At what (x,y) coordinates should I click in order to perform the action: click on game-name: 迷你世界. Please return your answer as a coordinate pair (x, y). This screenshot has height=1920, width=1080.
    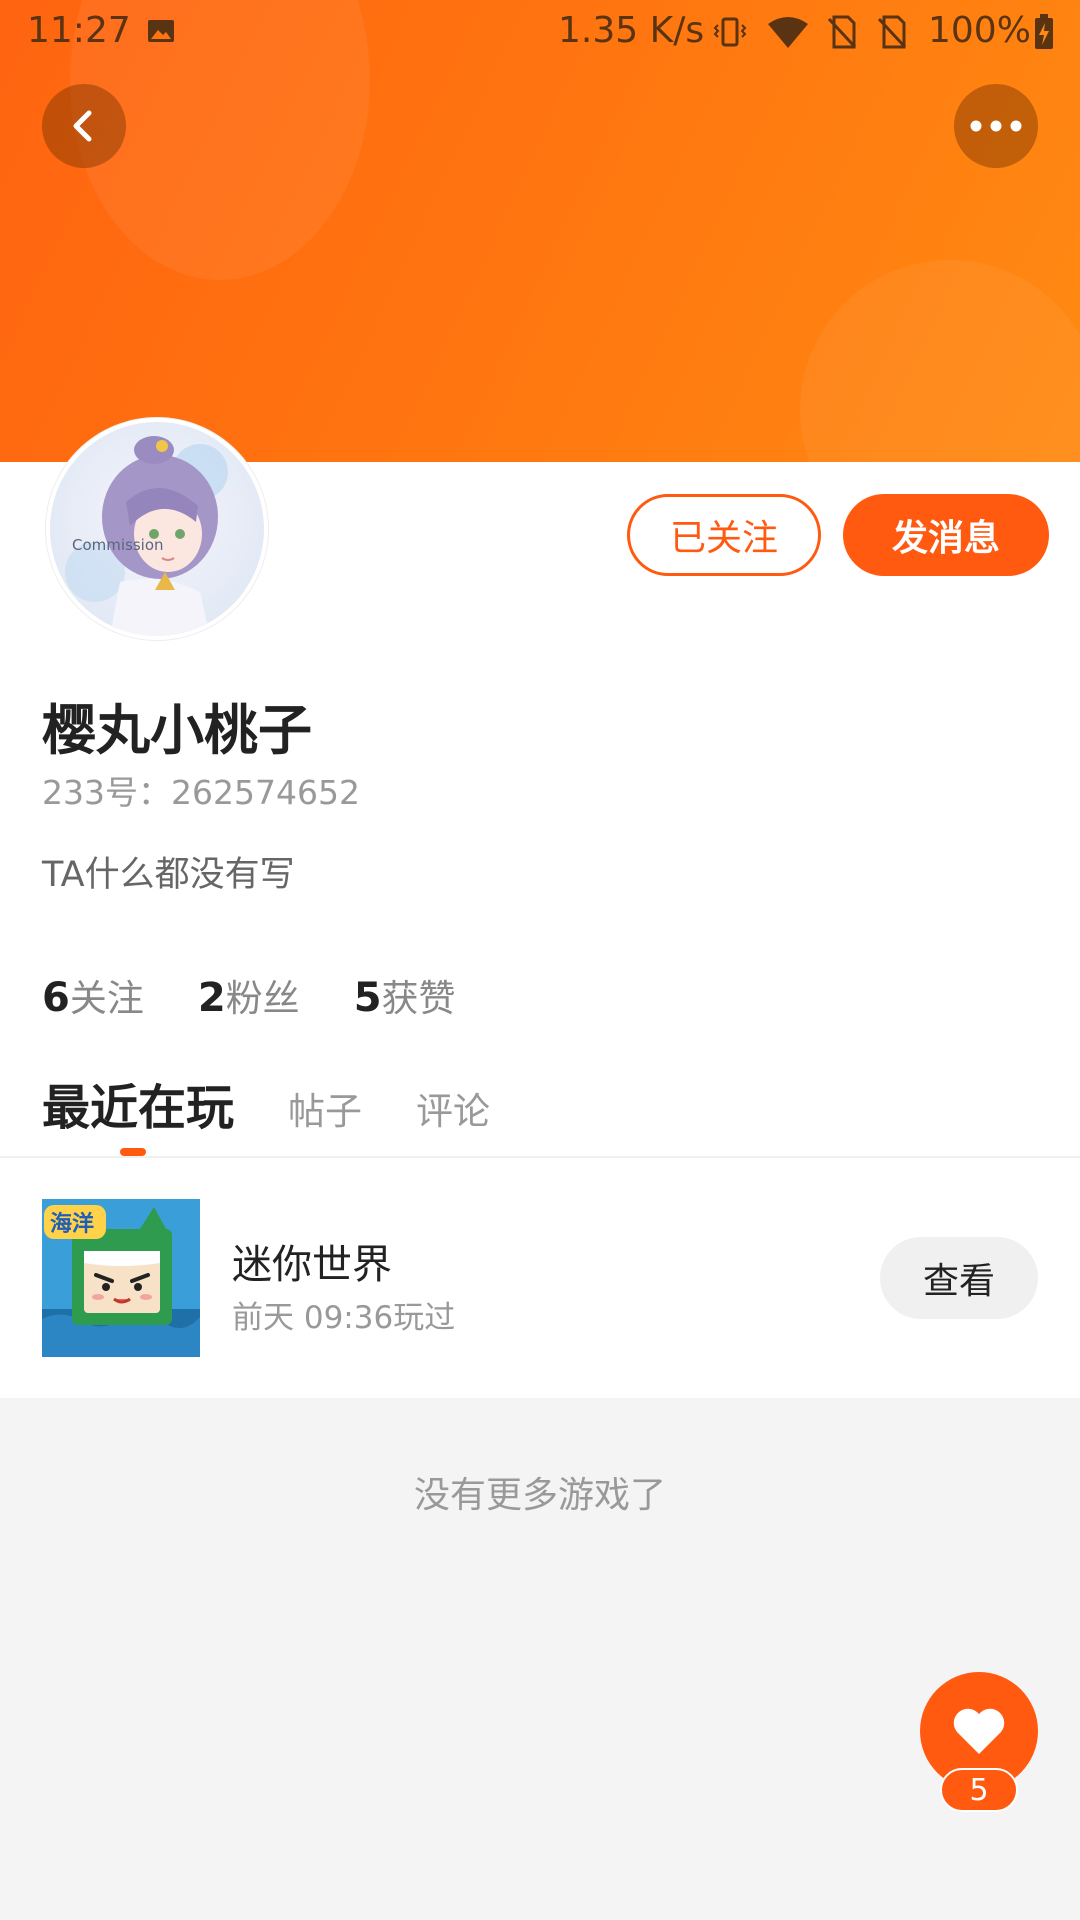
    Looking at the image, I should click on (312, 1261).